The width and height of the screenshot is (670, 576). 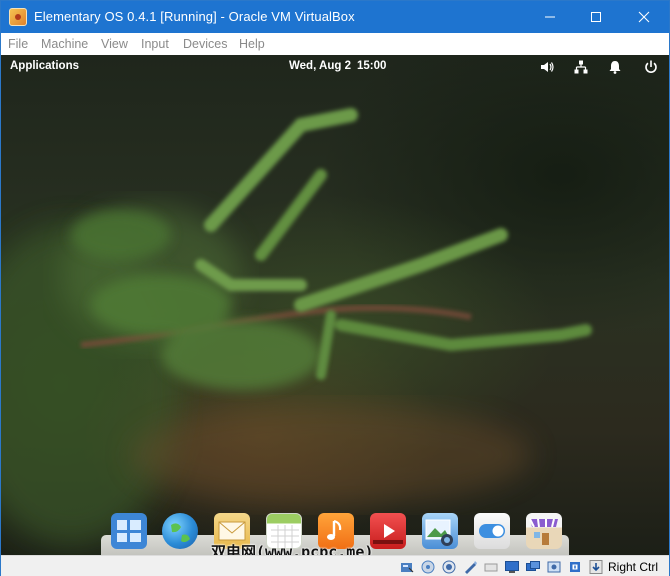 What do you see at coordinates (596, 567) in the screenshot?
I see `mouse-integration-icon` at bounding box center [596, 567].